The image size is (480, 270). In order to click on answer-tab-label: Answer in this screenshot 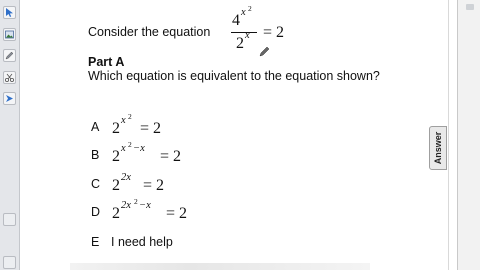, I will do `click(438, 148)`.